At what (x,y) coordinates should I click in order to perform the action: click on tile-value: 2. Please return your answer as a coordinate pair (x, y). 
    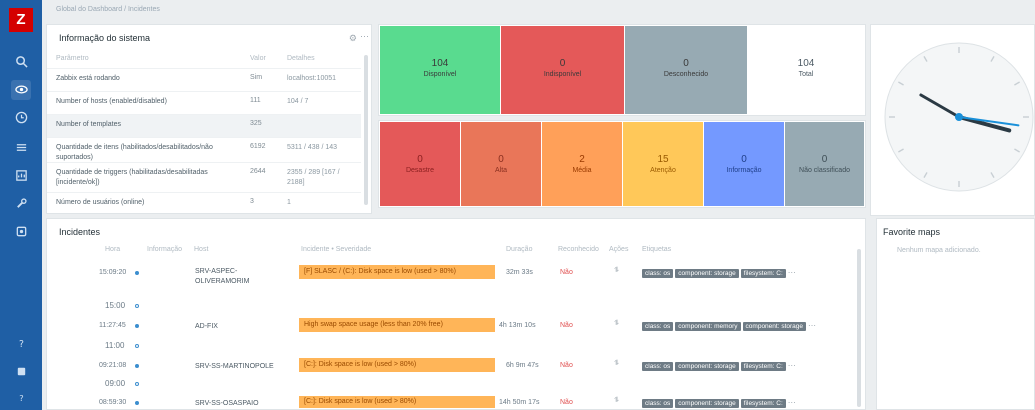
    Looking at the image, I should click on (582, 159).